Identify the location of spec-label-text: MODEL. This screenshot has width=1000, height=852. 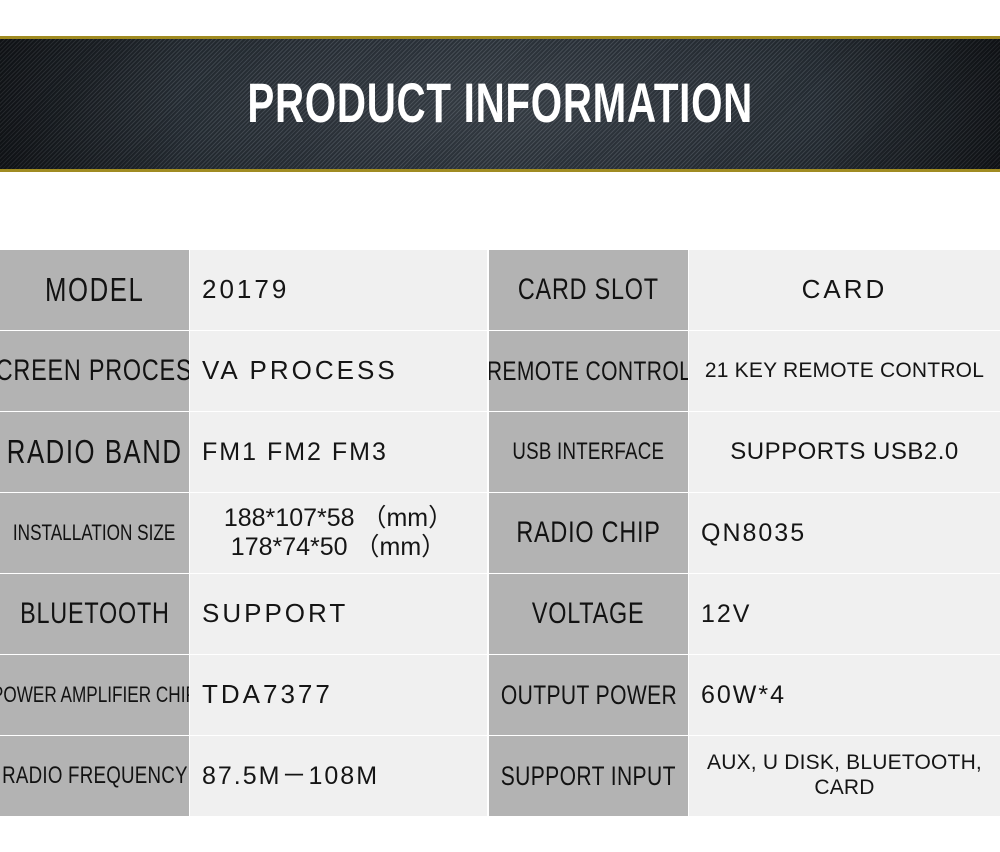
(94, 289).